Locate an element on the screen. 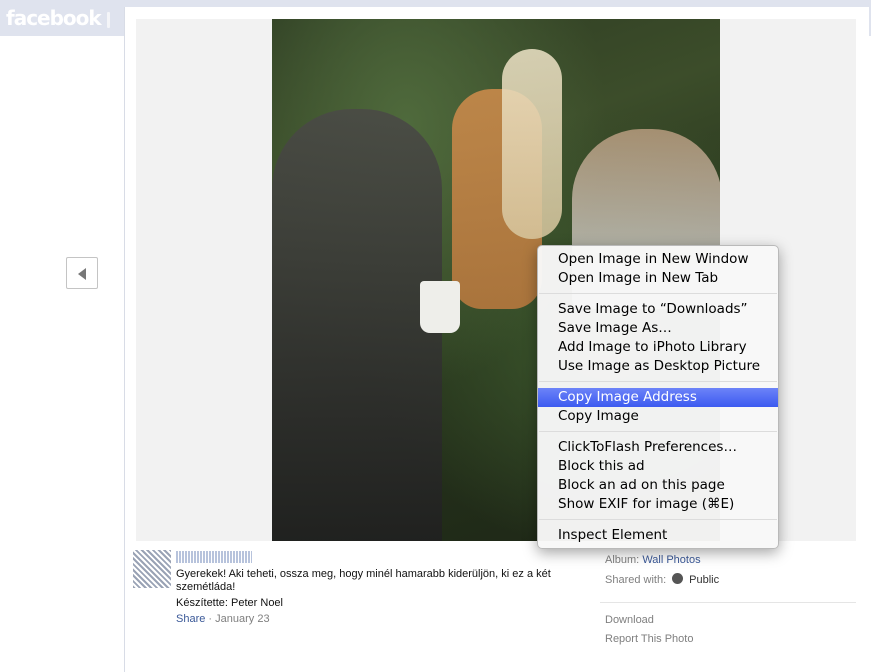 Image resolution: width=871 pixels, height=672 pixels. menu-item-inspect-element: Inspect Element is located at coordinates (658, 535).